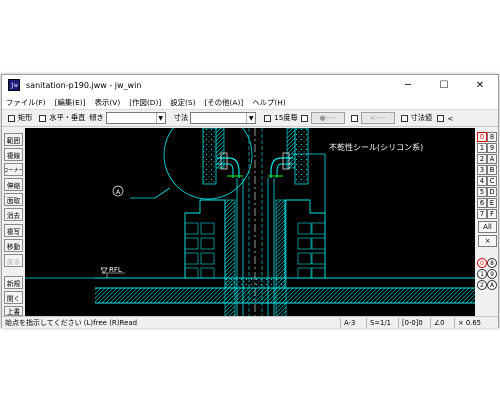  What do you see at coordinates (487, 227) in the screenshot?
I see `all-layers-button: All` at bounding box center [487, 227].